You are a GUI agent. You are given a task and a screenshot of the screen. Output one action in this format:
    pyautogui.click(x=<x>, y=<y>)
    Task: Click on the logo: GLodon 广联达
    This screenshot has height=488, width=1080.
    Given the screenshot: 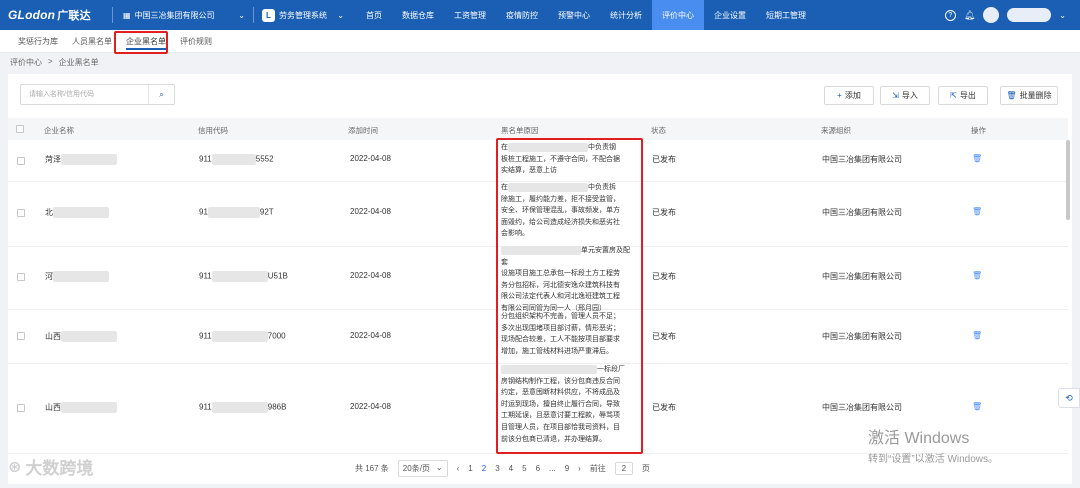 What is the action you would take?
    pyautogui.click(x=56, y=15)
    